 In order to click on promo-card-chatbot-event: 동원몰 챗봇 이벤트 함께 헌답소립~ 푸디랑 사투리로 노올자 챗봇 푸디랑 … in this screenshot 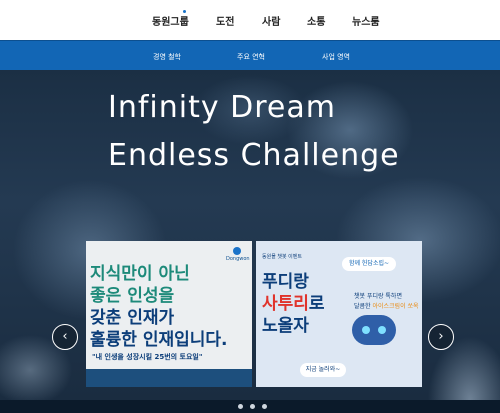, I will do `click(339, 314)`.